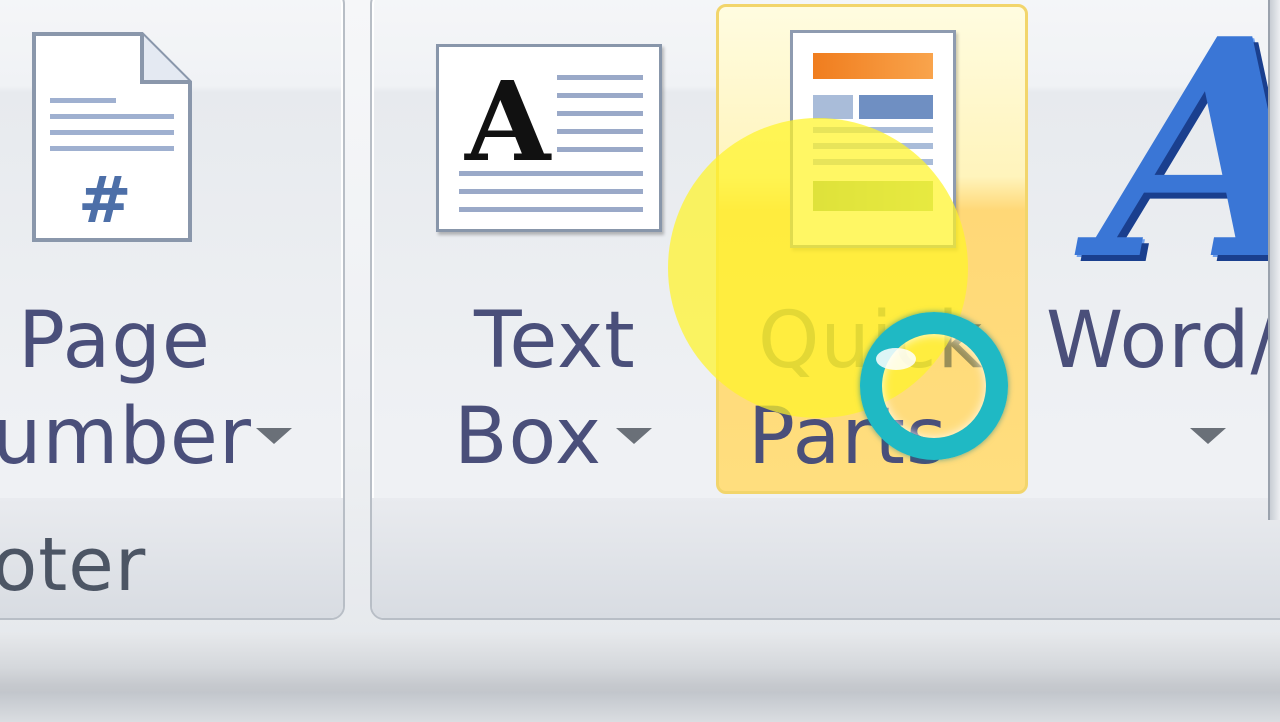  I want to click on wordart-dropdown-arrow, so click(1208, 436).